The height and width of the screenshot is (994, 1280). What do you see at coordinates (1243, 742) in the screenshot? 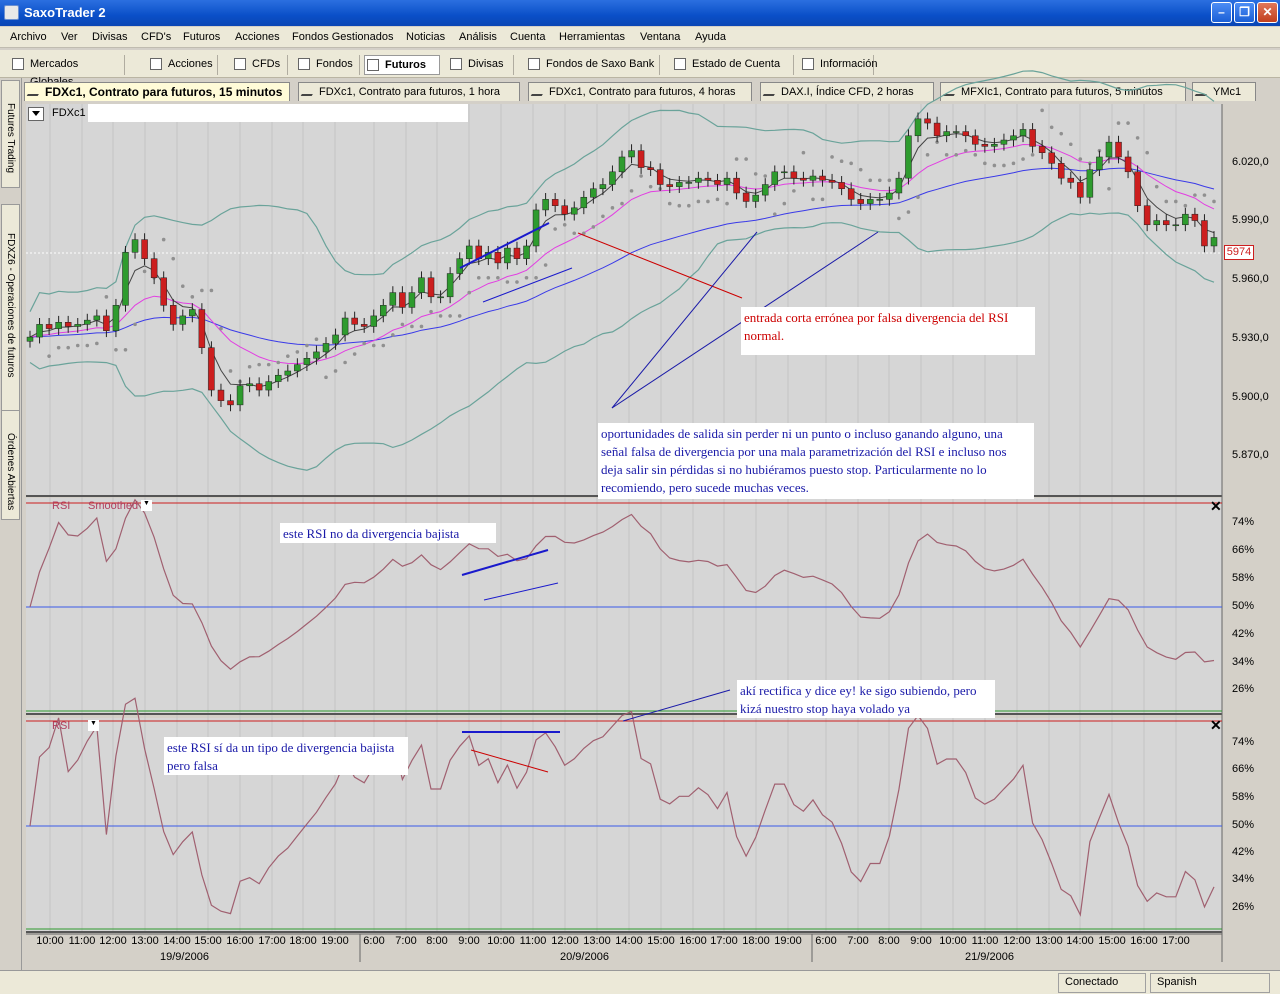
I see `rsi-tick: 74%` at bounding box center [1243, 742].